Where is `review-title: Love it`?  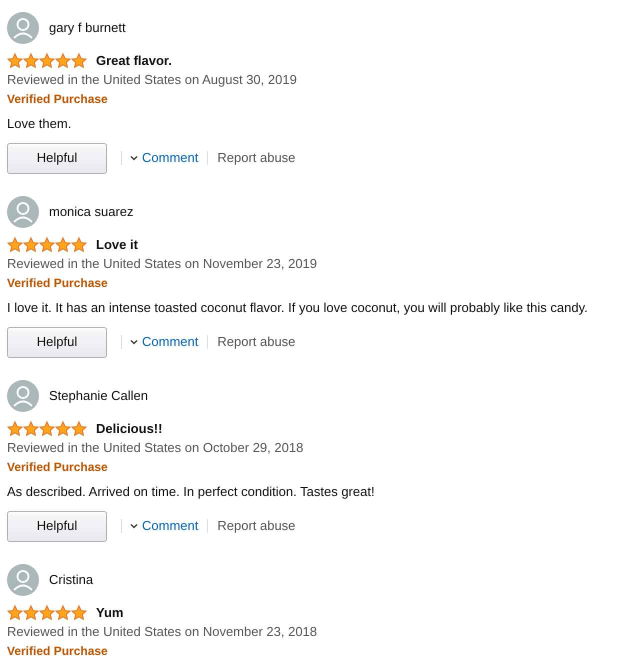
review-title: Love it is located at coordinates (117, 245).